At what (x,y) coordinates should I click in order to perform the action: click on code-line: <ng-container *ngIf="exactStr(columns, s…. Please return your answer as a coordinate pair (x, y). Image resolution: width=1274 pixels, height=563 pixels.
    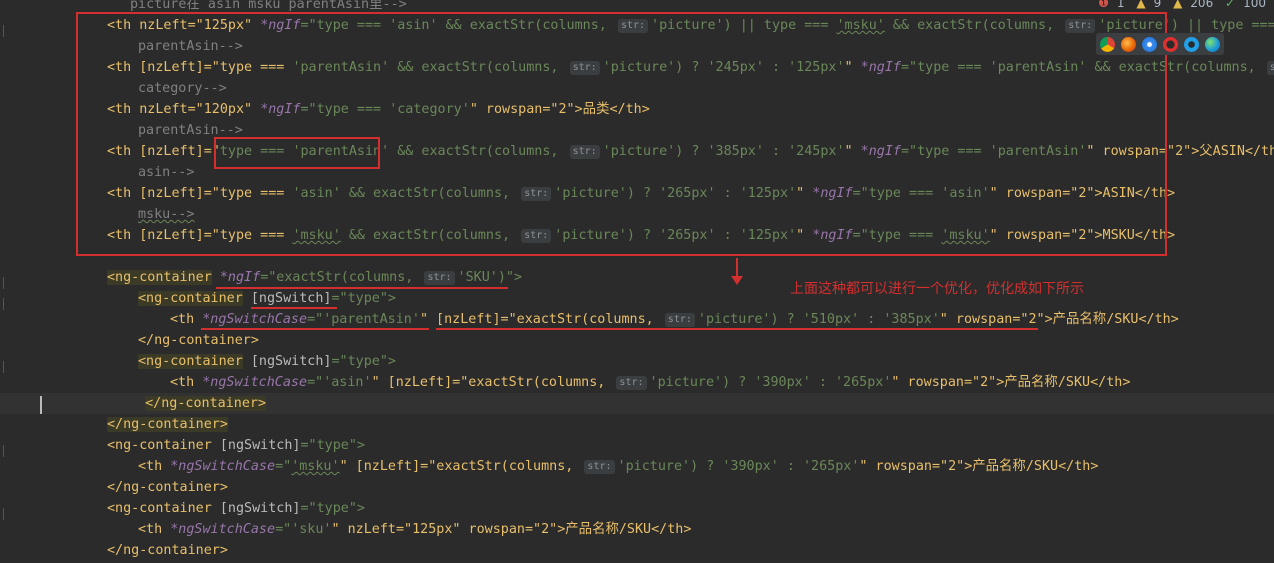
    Looking at the image, I should click on (315, 277).